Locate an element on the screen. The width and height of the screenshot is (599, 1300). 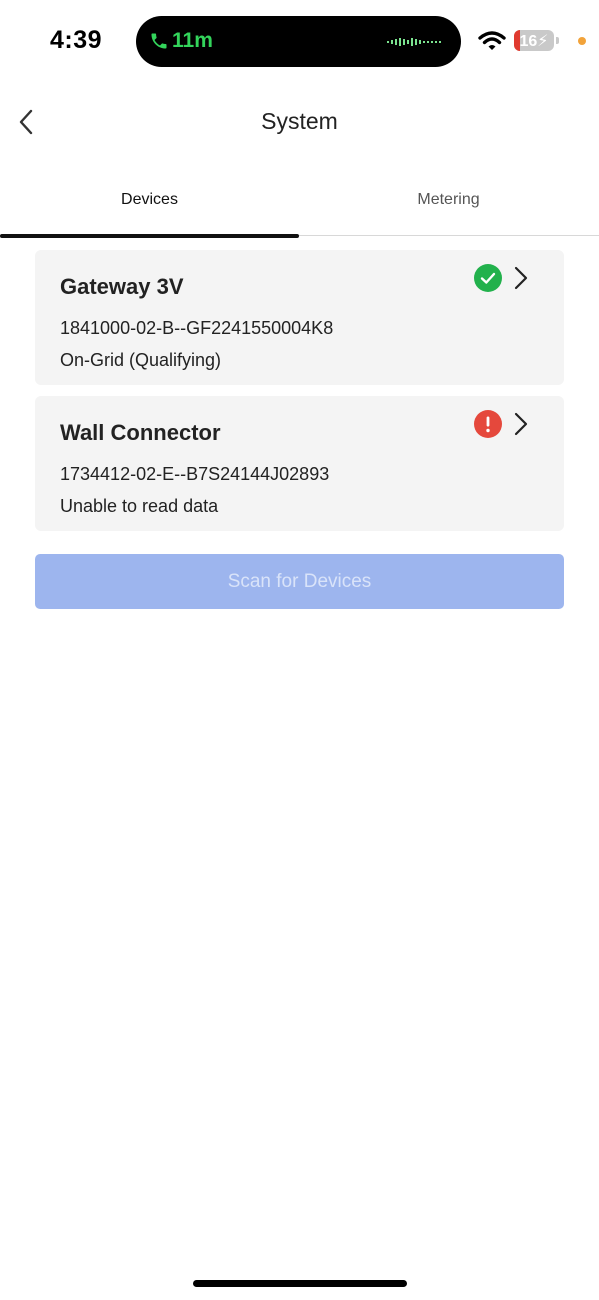
status-time: 4:39 is located at coordinates (76, 40).